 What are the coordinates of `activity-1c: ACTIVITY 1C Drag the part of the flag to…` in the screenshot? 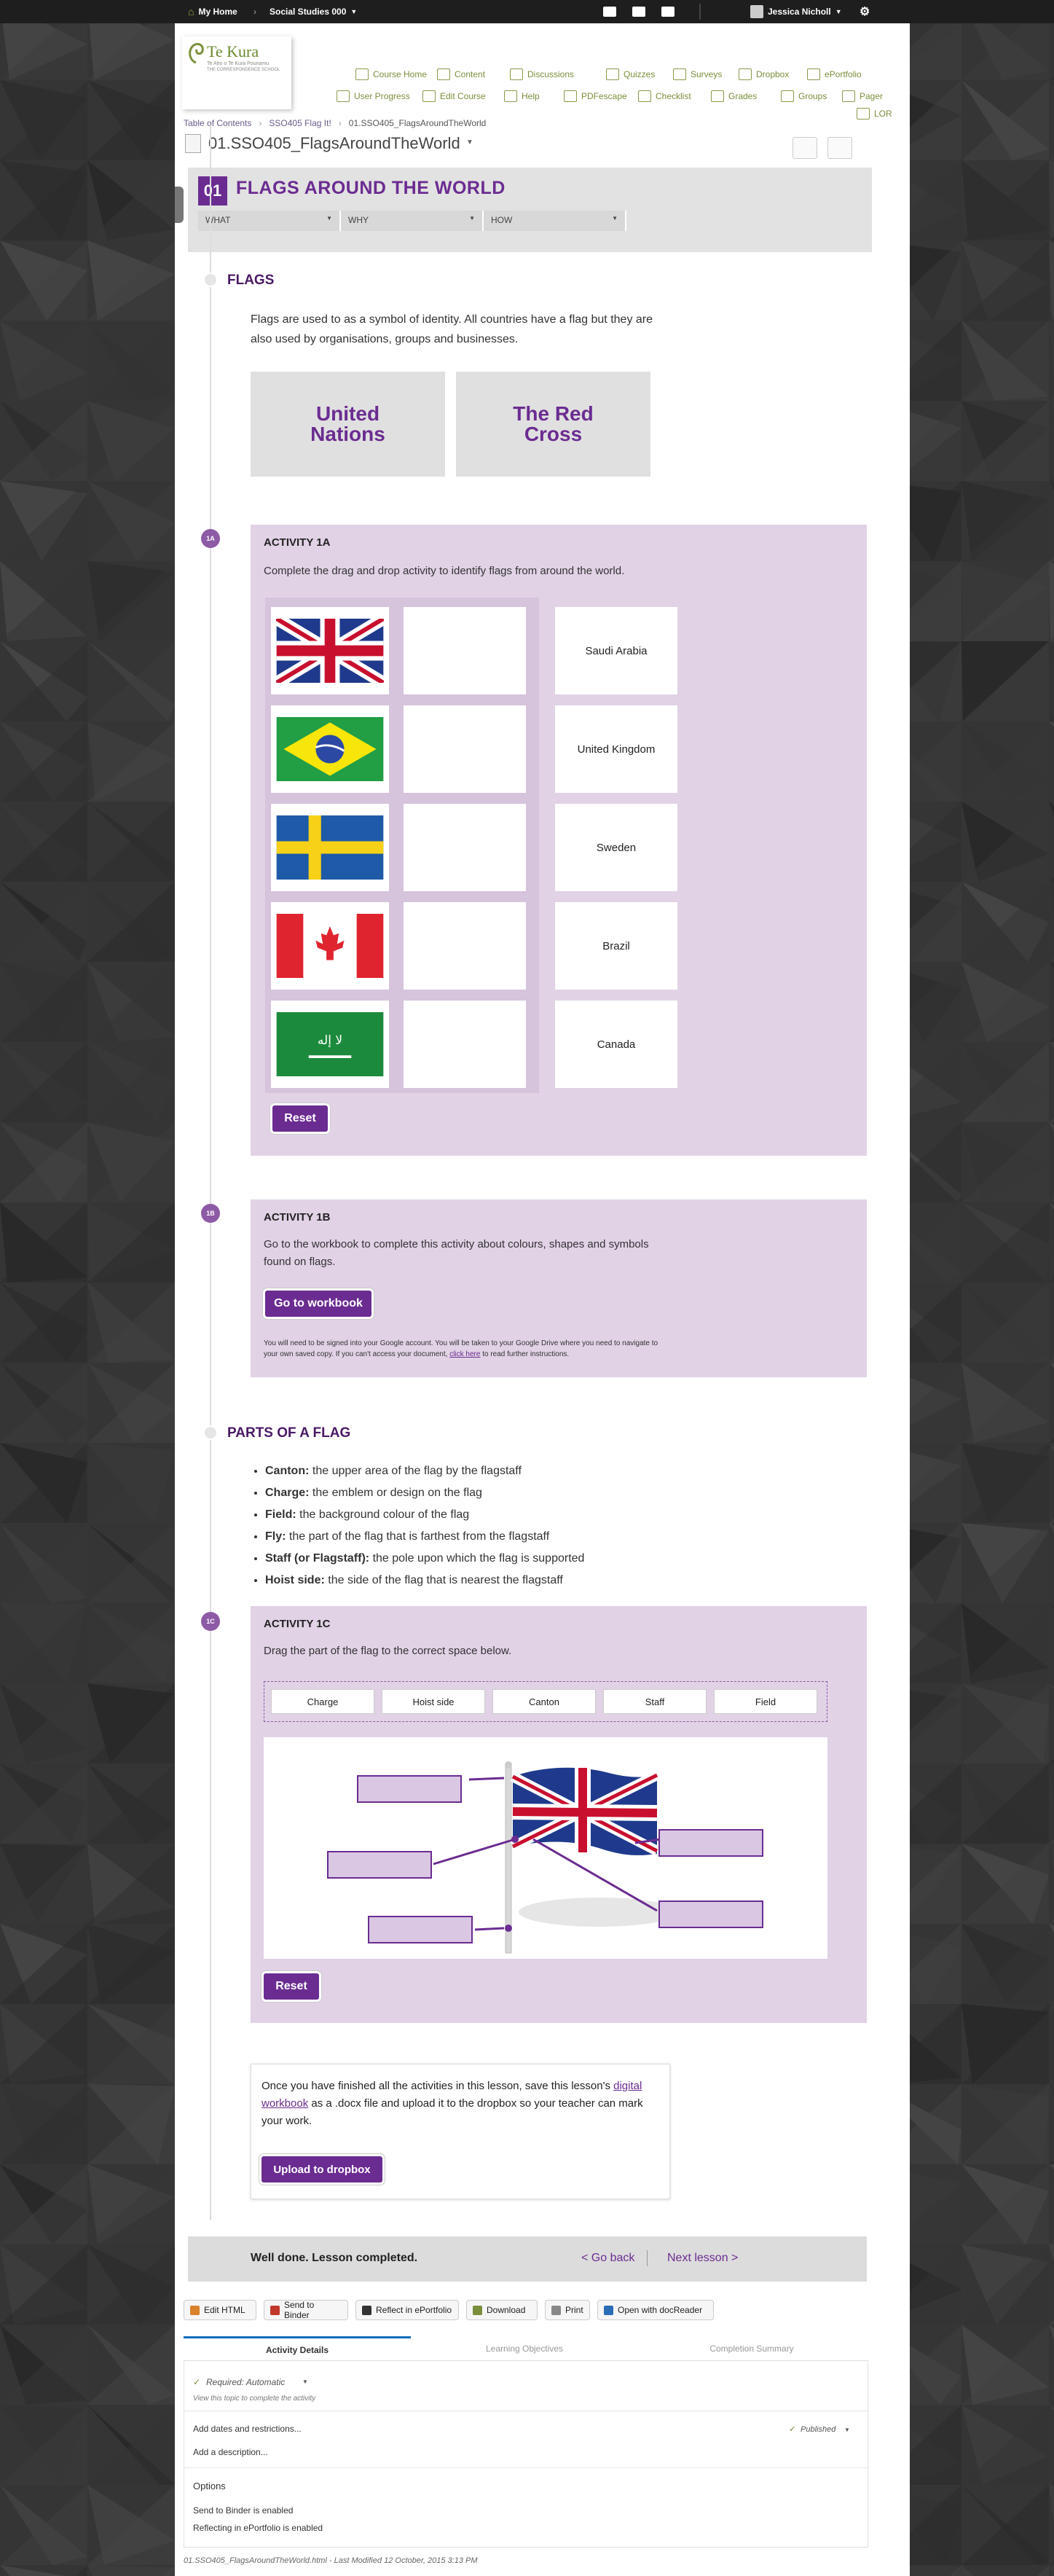 It's located at (559, 1814).